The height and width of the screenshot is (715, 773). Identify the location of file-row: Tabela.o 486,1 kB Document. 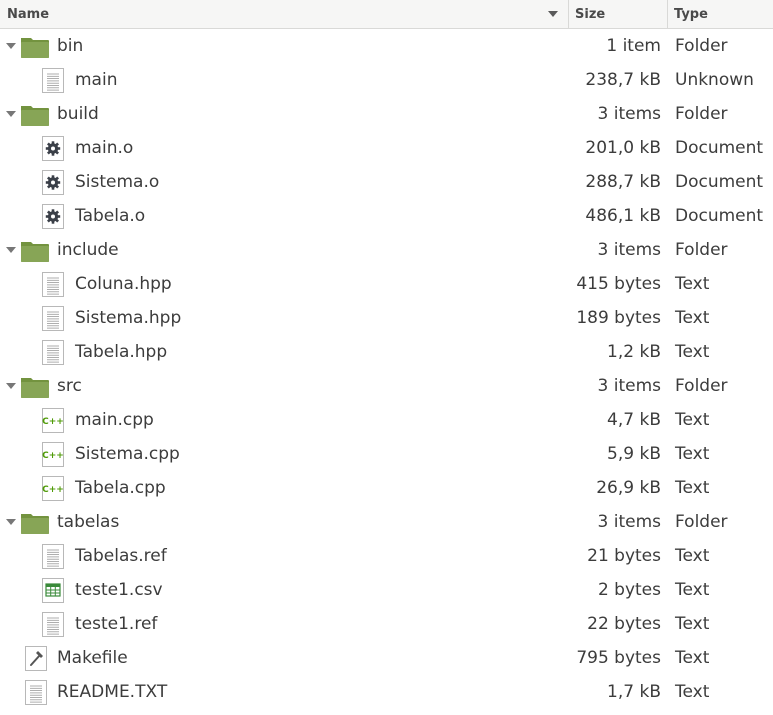
(386, 216).